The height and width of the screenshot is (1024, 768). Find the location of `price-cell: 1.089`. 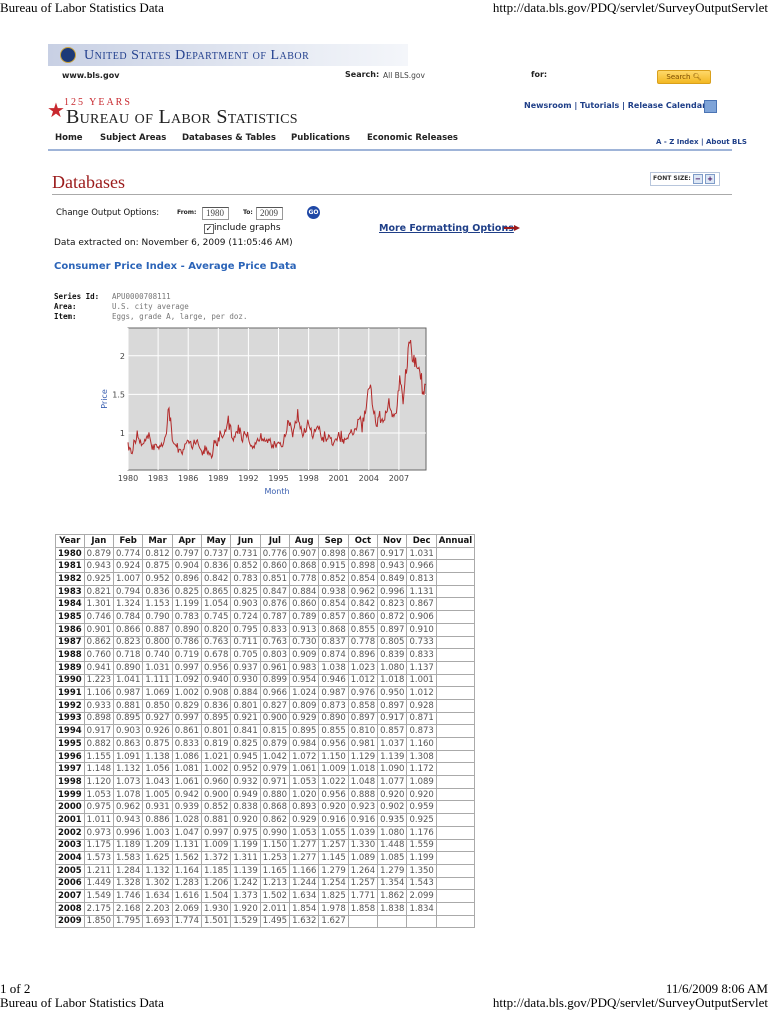

price-cell: 1.089 is located at coordinates (421, 782).